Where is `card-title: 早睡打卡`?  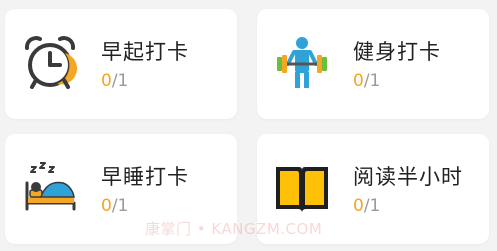 card-title: 早睡打卡 is located at coordinates (145, 177).